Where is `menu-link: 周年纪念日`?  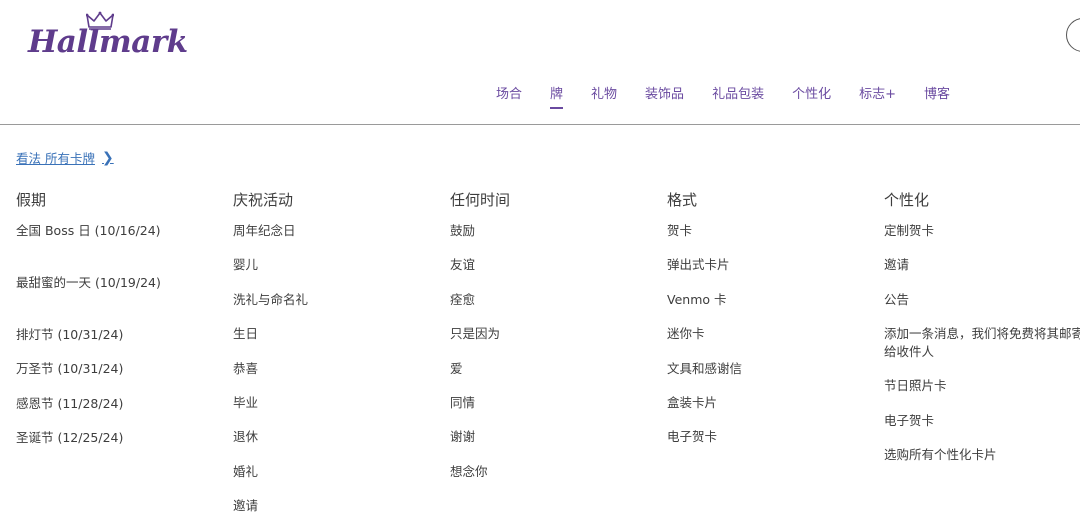 menu-link: 周年纪念日 is located at coordinates (270, 239).